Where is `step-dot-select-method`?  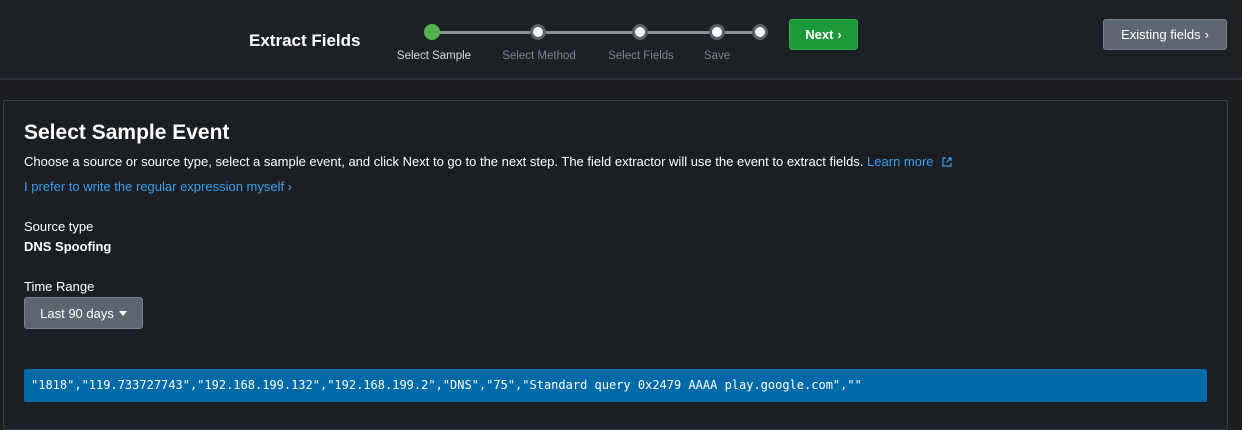
step-dot-select-method is located at coordinates (538, 32).